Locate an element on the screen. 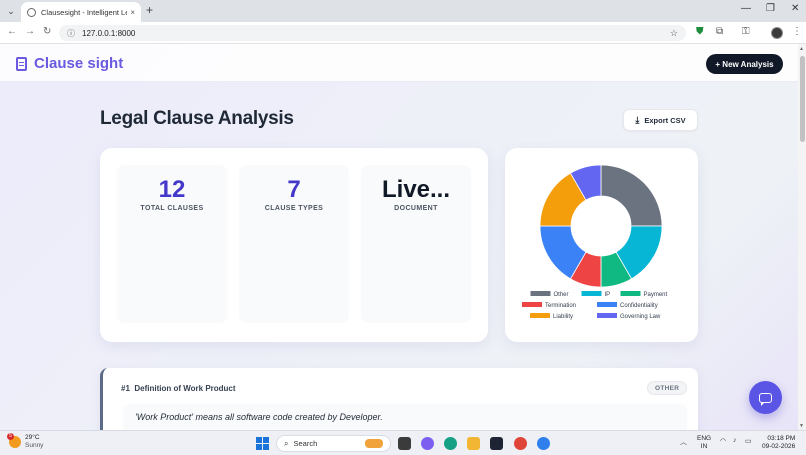 The height and width of the screenshot is (455, 806). volume-icon: ♪ is located at coordinates (735, 440).